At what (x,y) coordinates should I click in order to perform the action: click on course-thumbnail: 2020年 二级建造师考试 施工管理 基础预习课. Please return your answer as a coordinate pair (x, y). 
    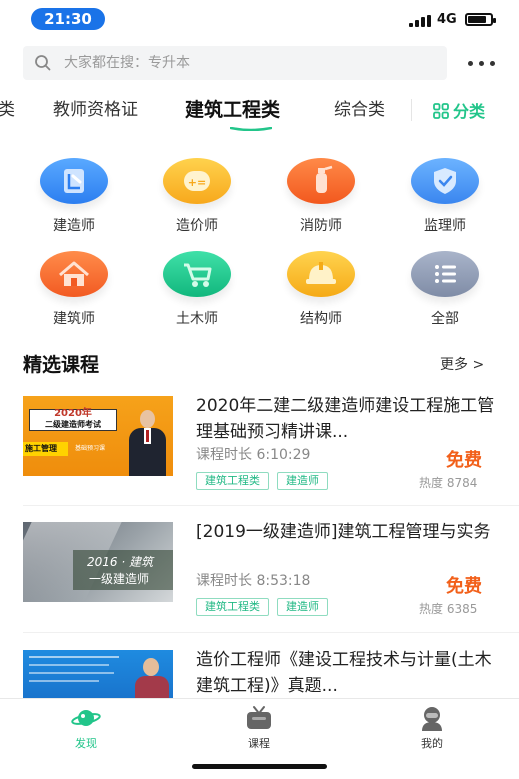
    Looking at the image, I should click on (98, 436).